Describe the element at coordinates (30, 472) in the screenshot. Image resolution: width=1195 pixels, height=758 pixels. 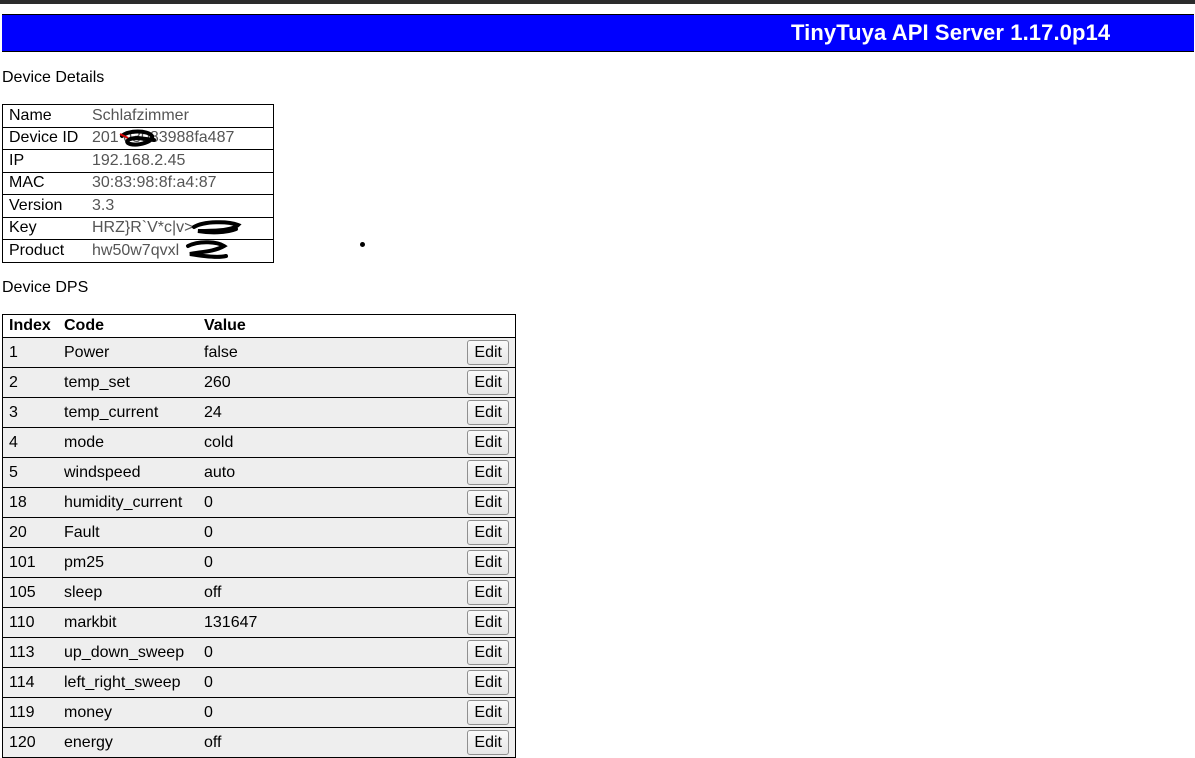
I see `dps-index-cell: 5` at that location.